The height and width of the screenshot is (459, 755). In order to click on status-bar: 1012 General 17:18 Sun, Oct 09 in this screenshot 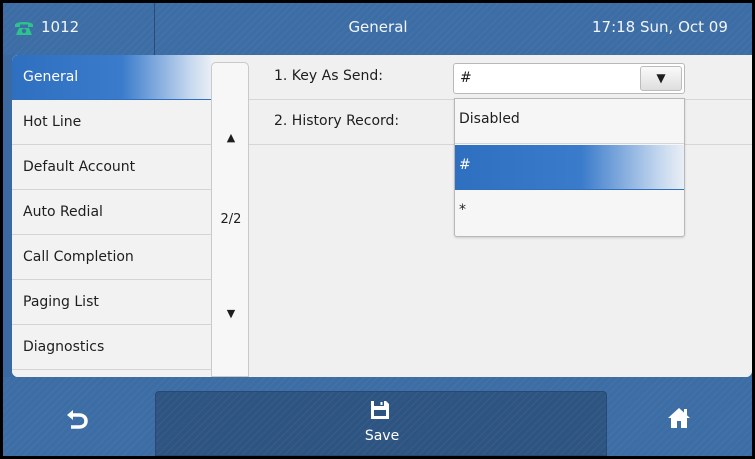, I will do `click(377, 29)`.